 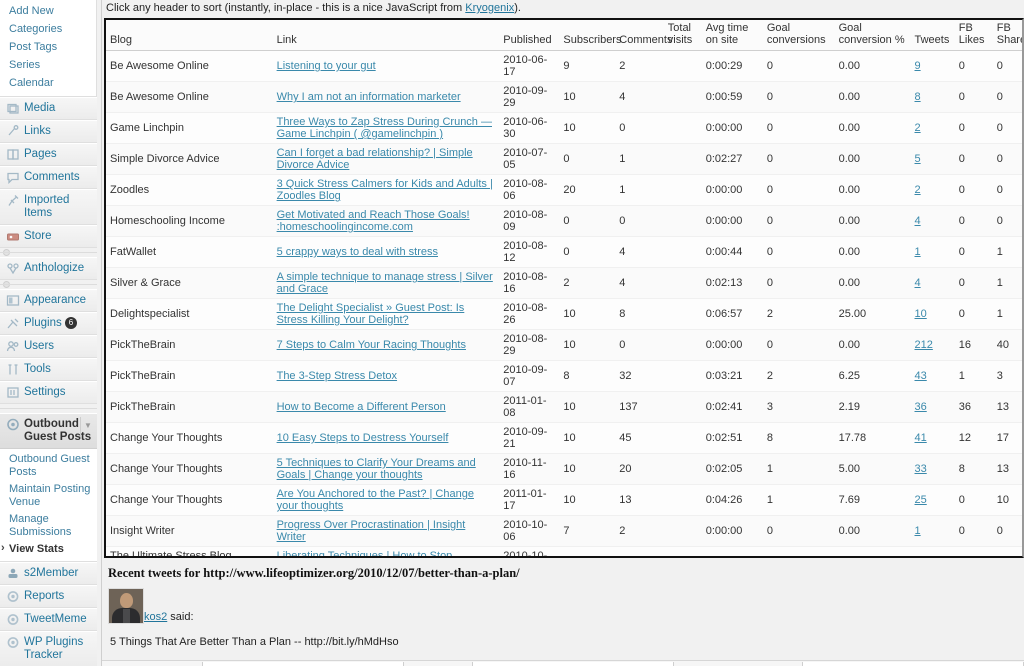 I want to click on tweet-author-link: kos2, so click(x=155, y=617).